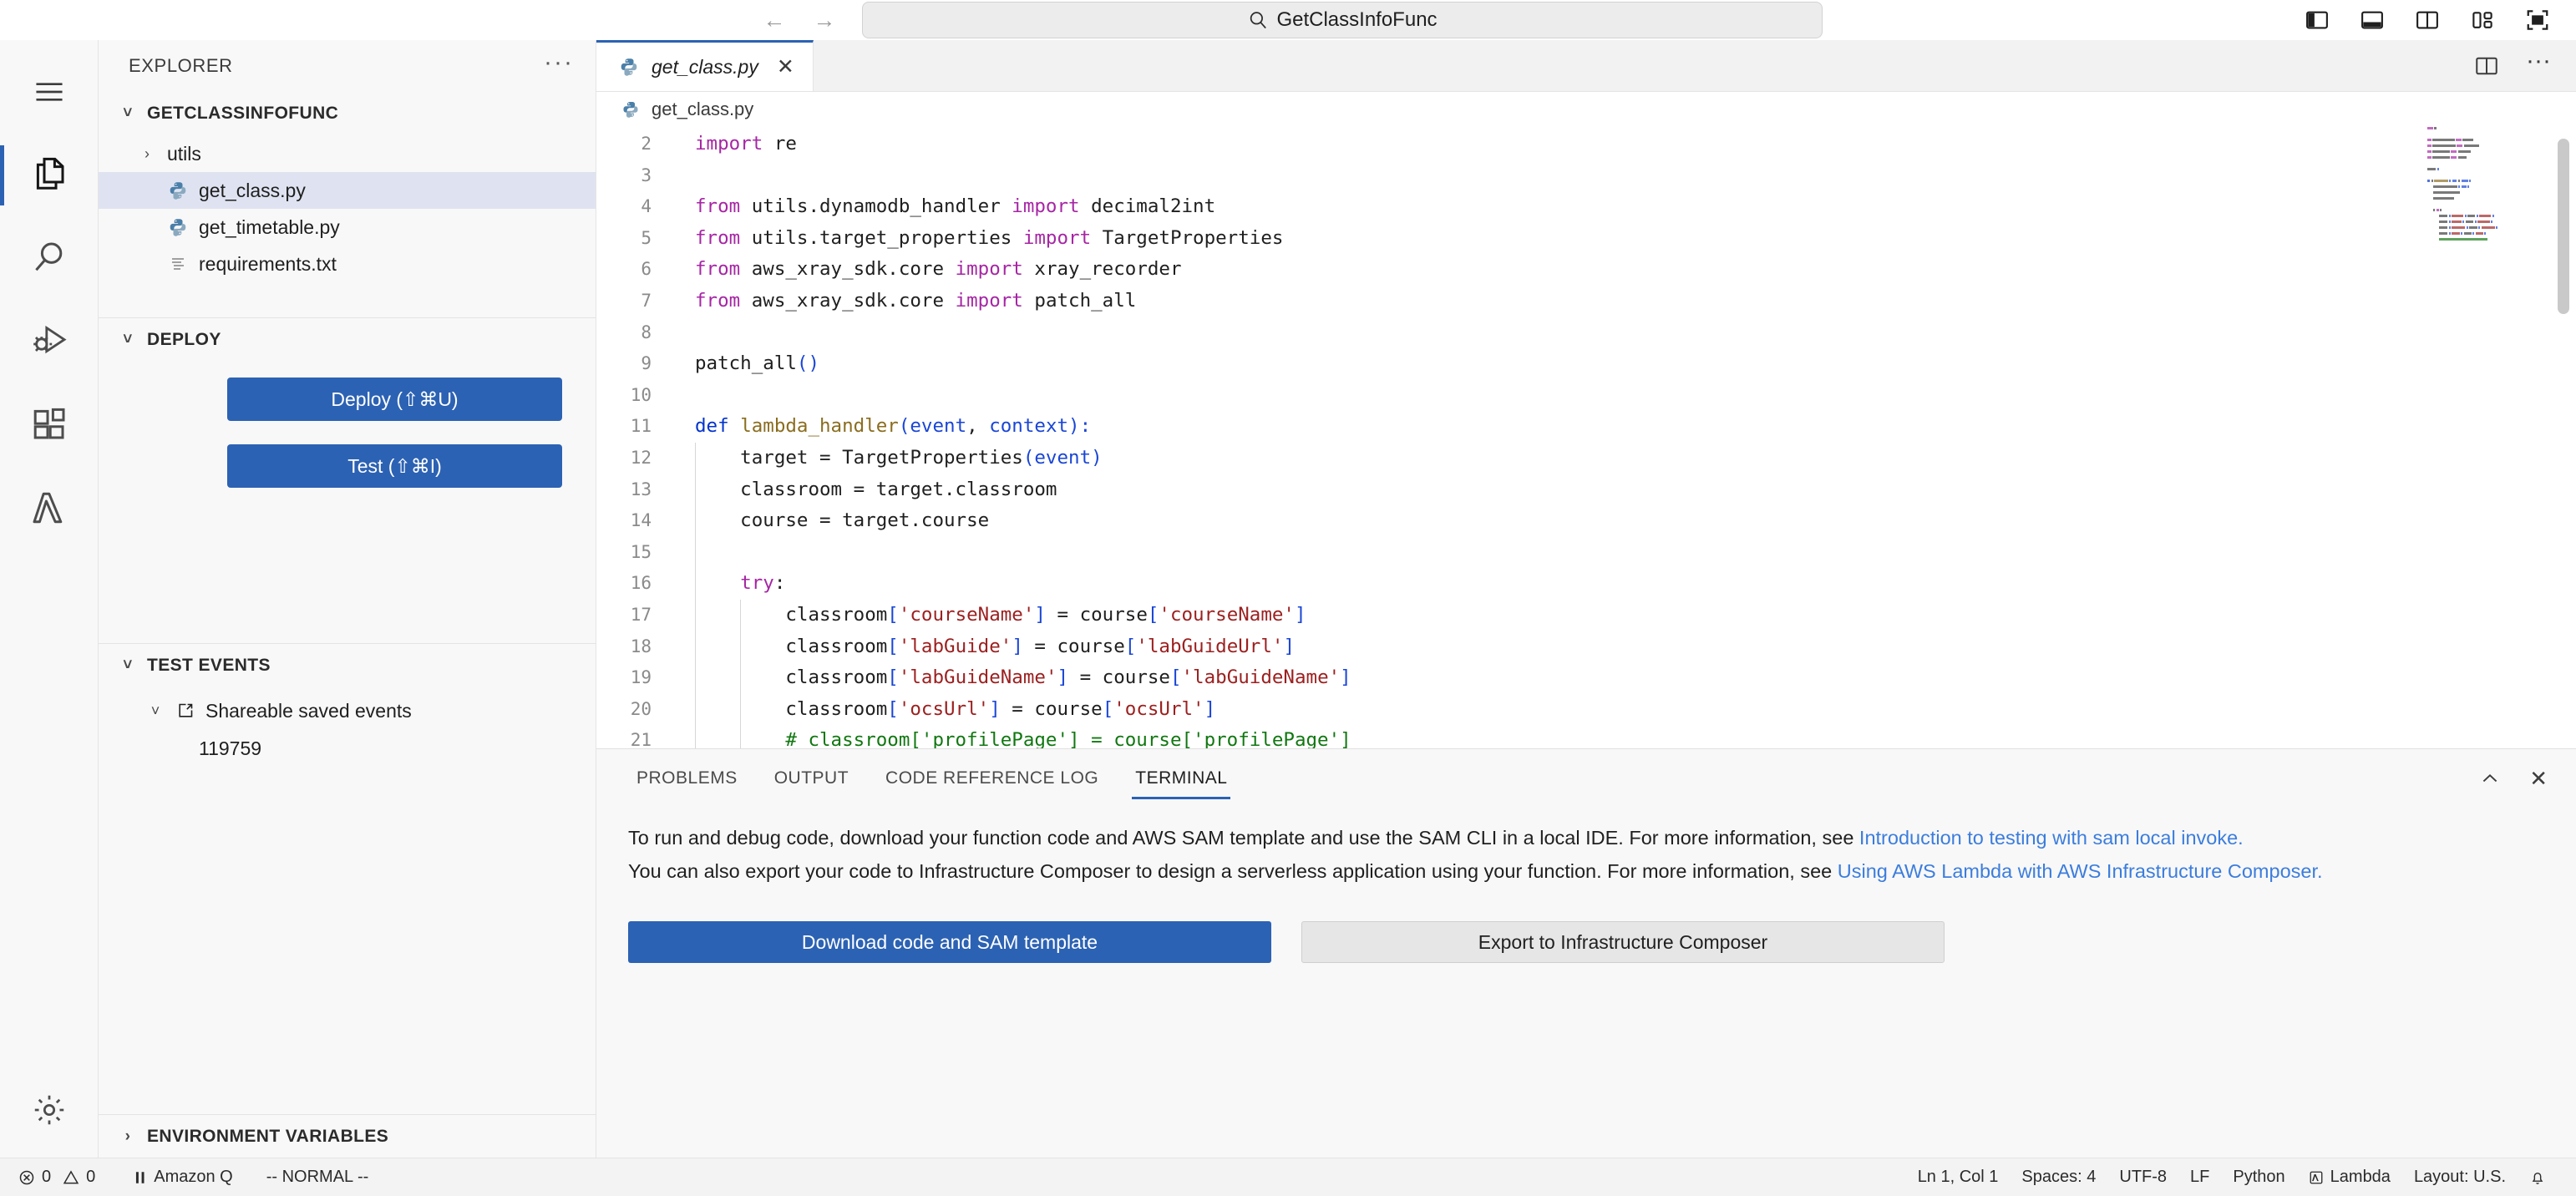 This screenshot has height=1196, width=2576. What do you see at coordinates (876, 489) in the screenshot?
I see `code-token: classroom = target.classroom` at bounding box center [876, 489].